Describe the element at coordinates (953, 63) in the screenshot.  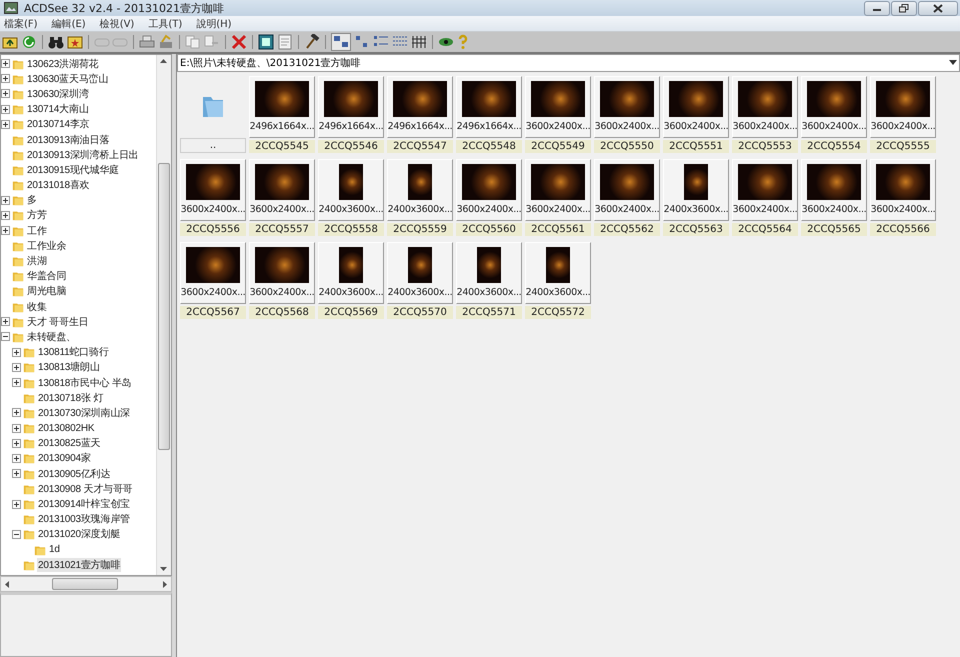
I see `dropdown-icon` at that location.